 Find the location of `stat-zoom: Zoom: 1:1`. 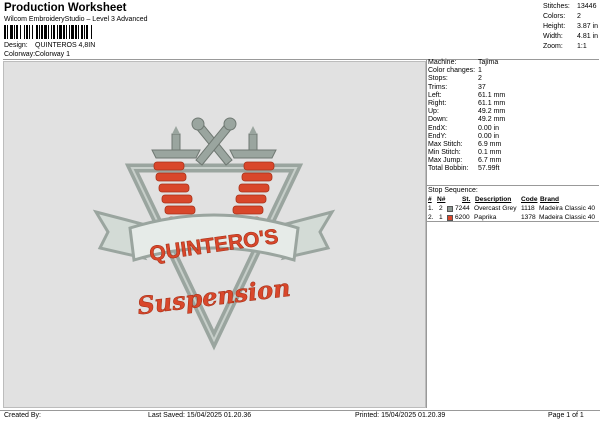

stat-zoom: Zoom: 1:1 is located at coordinates (565, 46).